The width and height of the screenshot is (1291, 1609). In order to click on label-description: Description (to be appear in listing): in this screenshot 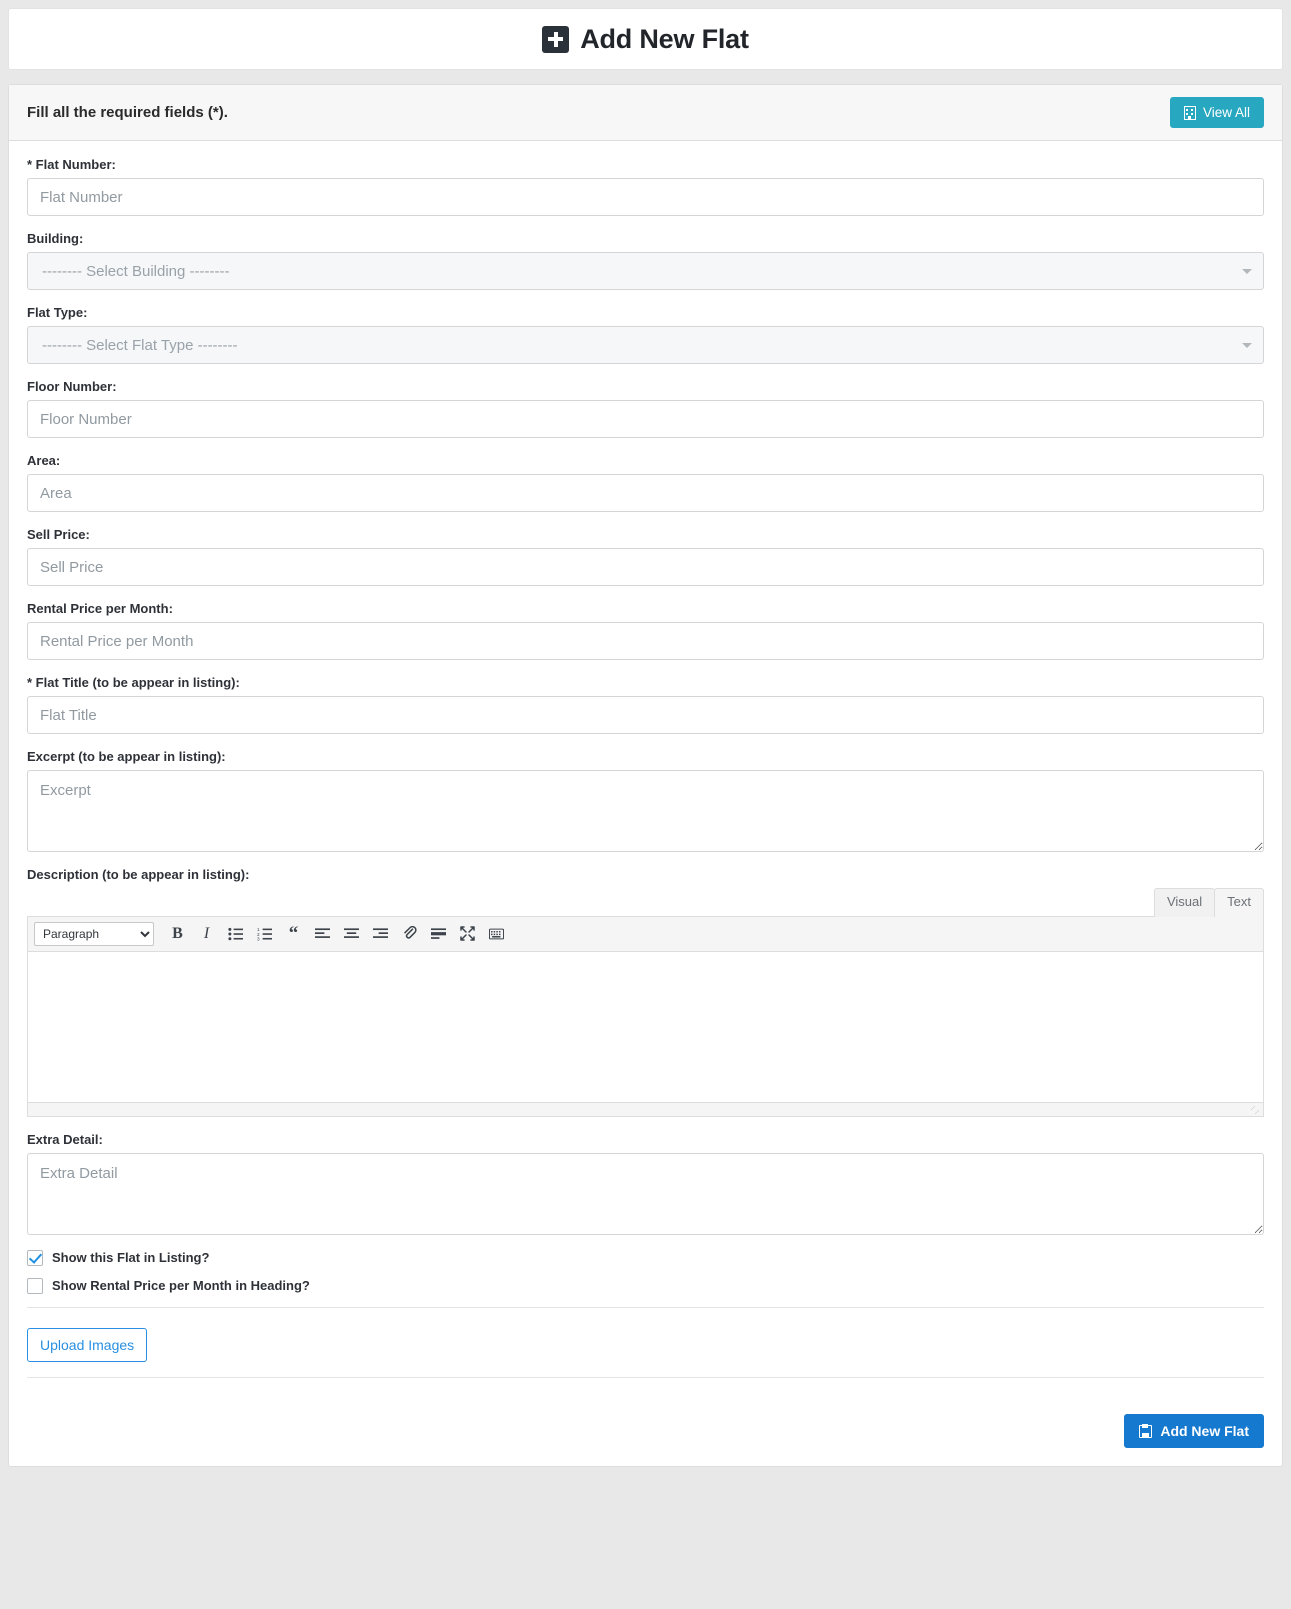, I will do `click(138, 874)`.